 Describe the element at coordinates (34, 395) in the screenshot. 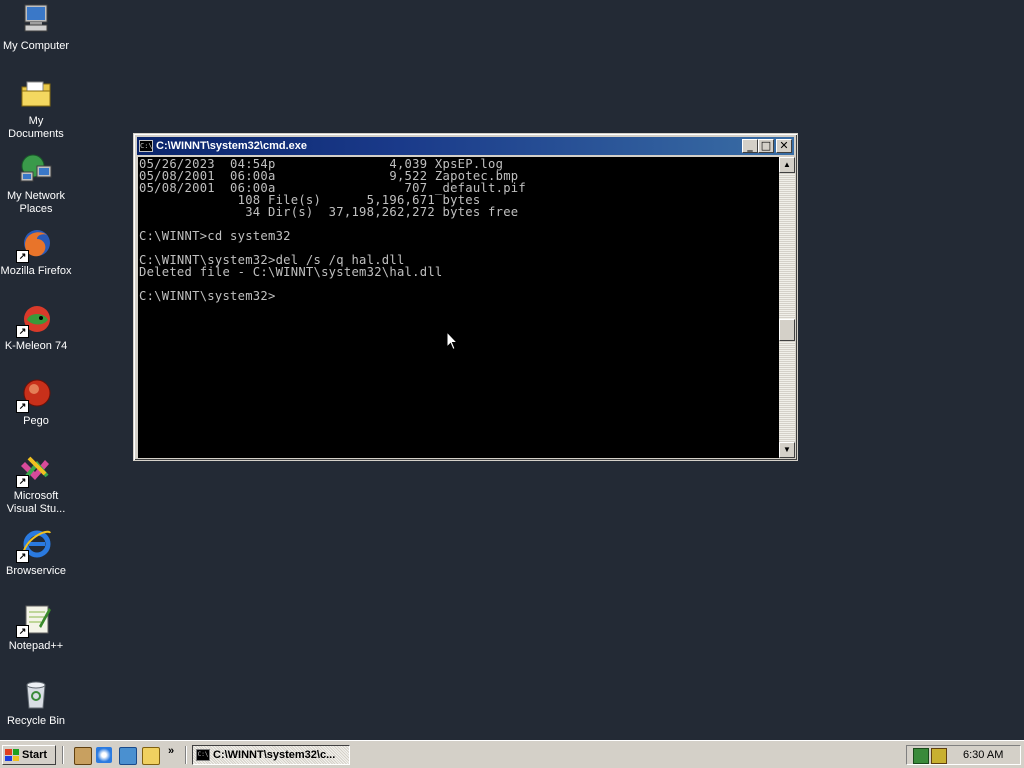

I see `pego-icon: ↗` at that location.